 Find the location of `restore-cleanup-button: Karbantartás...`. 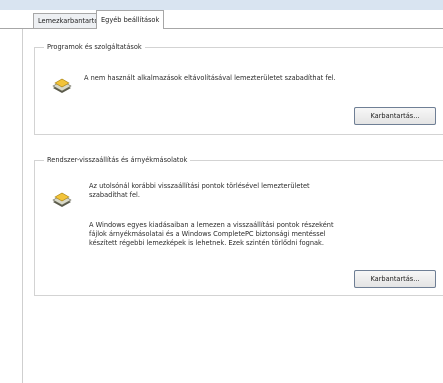

restore-cleanup-button: Karbantartás... is located at coordinates (395, 279).